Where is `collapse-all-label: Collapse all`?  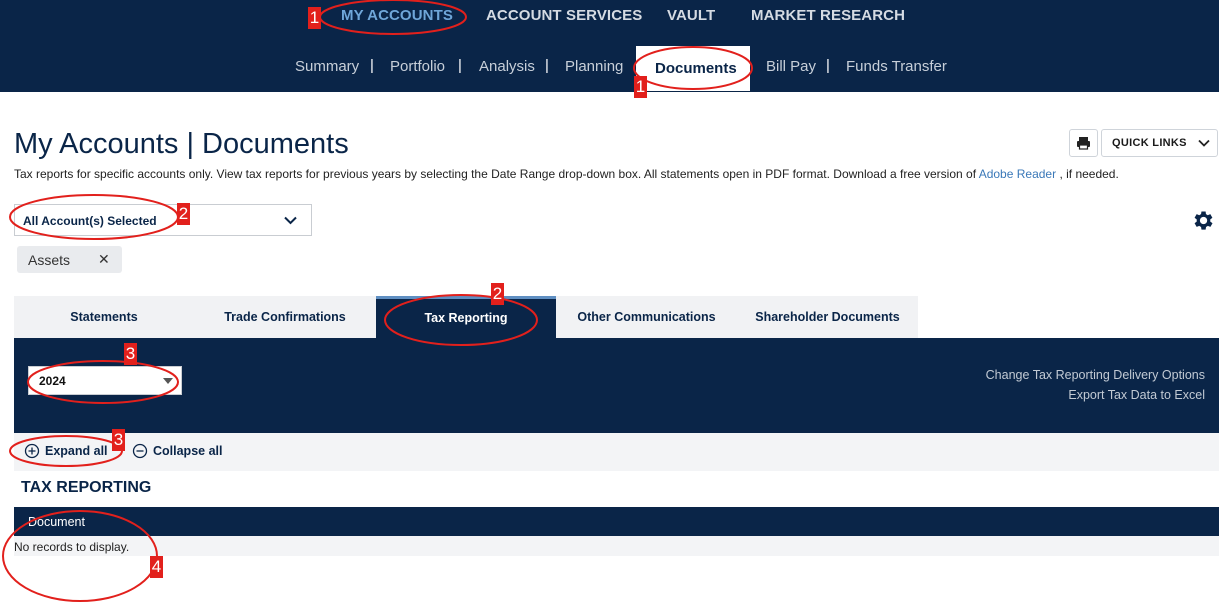
collapse-all-label: Collapse all is located at coordinates (188, 451).